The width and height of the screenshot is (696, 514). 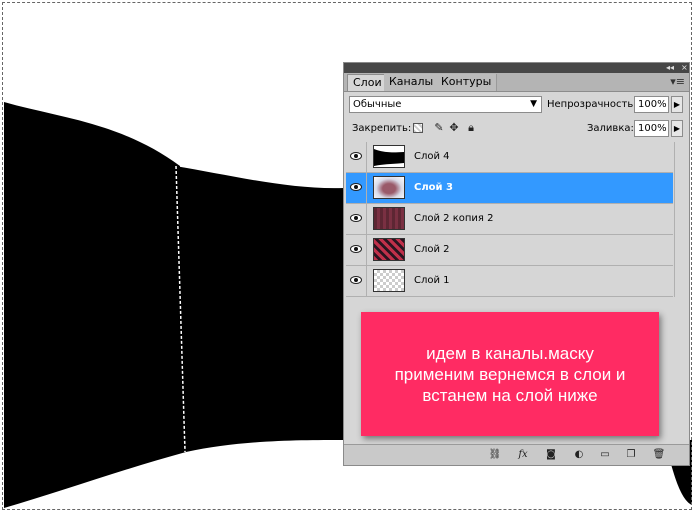 What do you see at coordinates (509, 157) in the screenshot?
I see `layer-row: Слой 4` at bounding box center [509, 157].